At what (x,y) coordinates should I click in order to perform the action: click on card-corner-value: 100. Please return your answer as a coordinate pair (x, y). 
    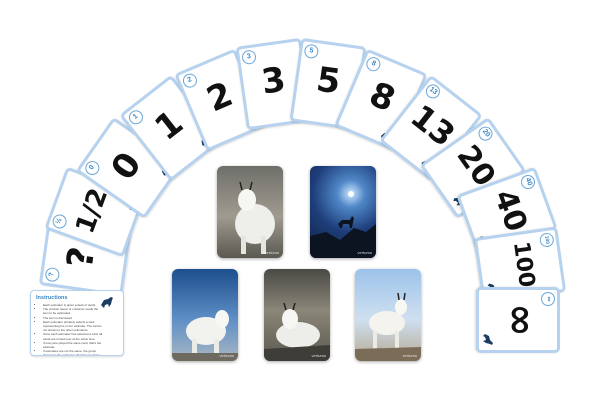
    Looking at the image, I should click on (546, 240).